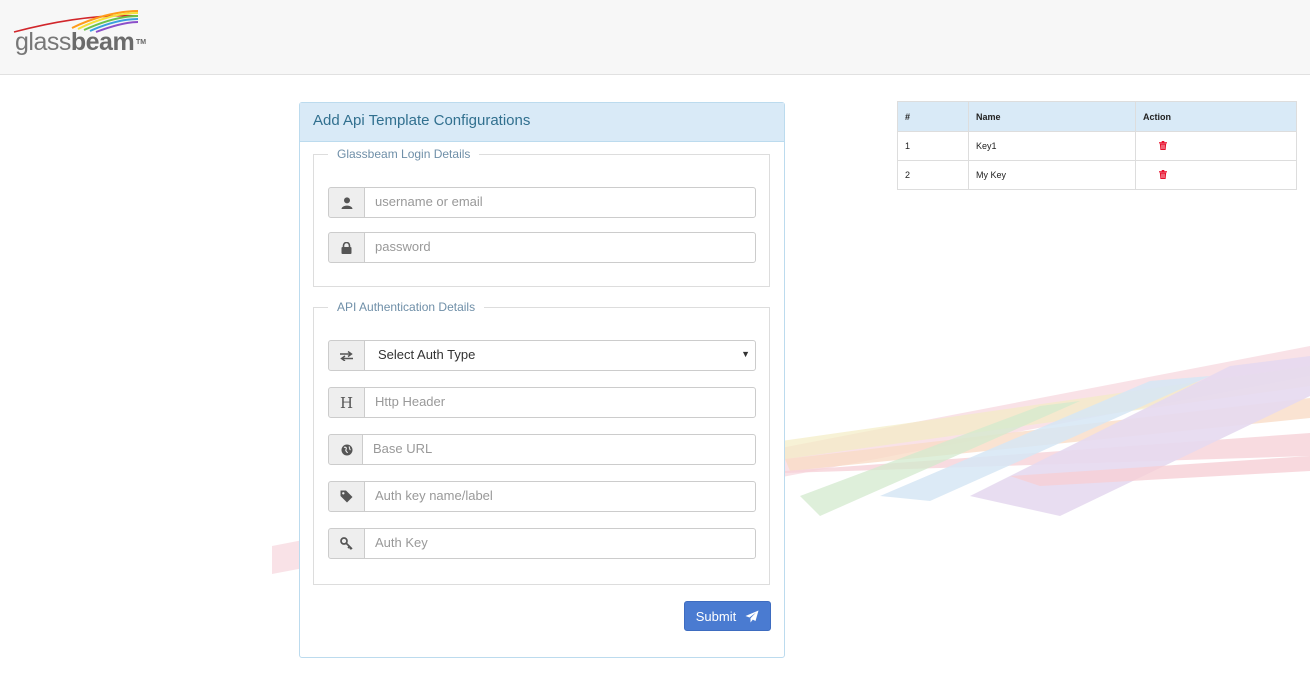 This screenshot has width=1310, height=680. What do you see at coordinates (560, 543) in the screenshot?
I see `auth-key-input: Auth Key` at bounding box center [560, 543].